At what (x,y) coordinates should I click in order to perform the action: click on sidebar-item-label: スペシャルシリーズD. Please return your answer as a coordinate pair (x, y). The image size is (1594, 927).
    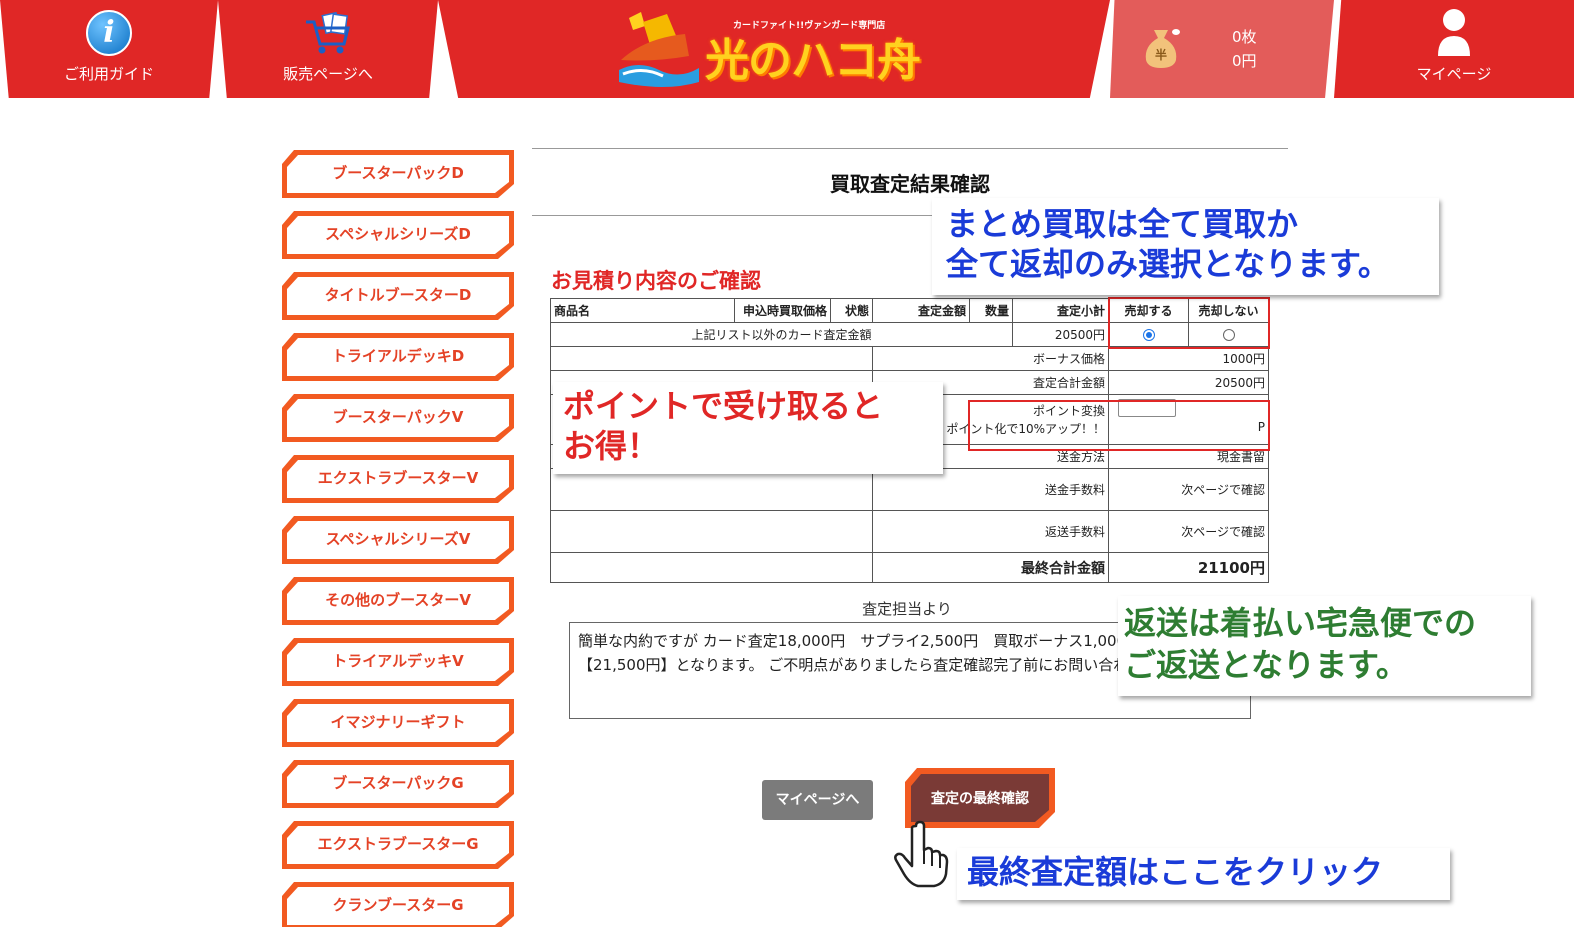
    Looking at the image, I should click on (398, 234).